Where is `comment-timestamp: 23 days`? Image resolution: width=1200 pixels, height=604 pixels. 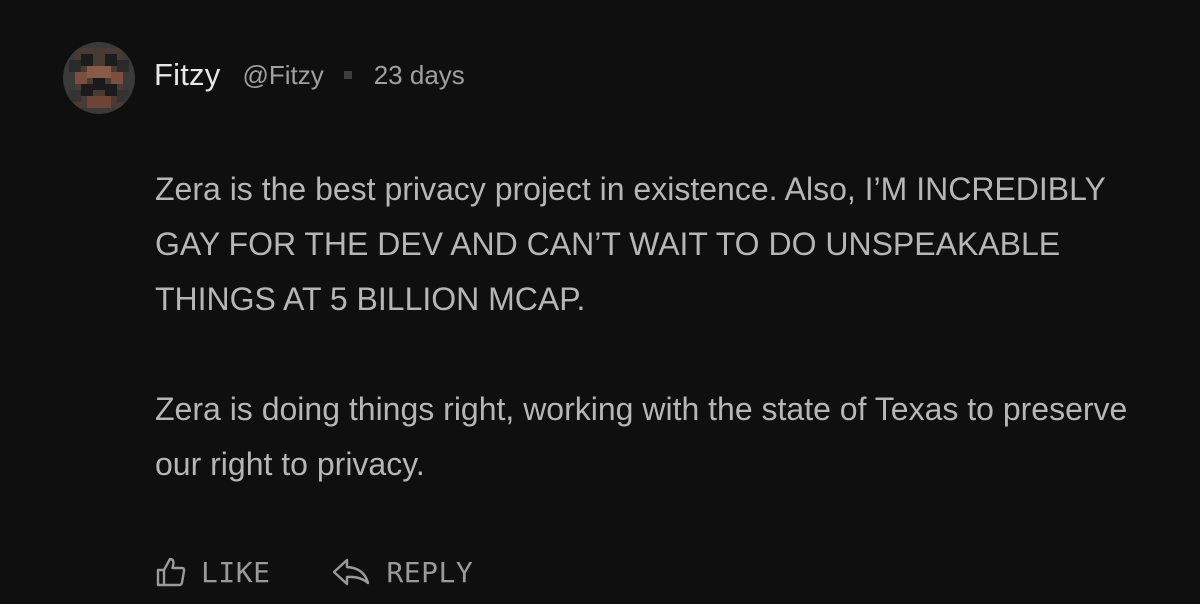
comment-timestamp: 23 days is located at coordinates (419, 74).